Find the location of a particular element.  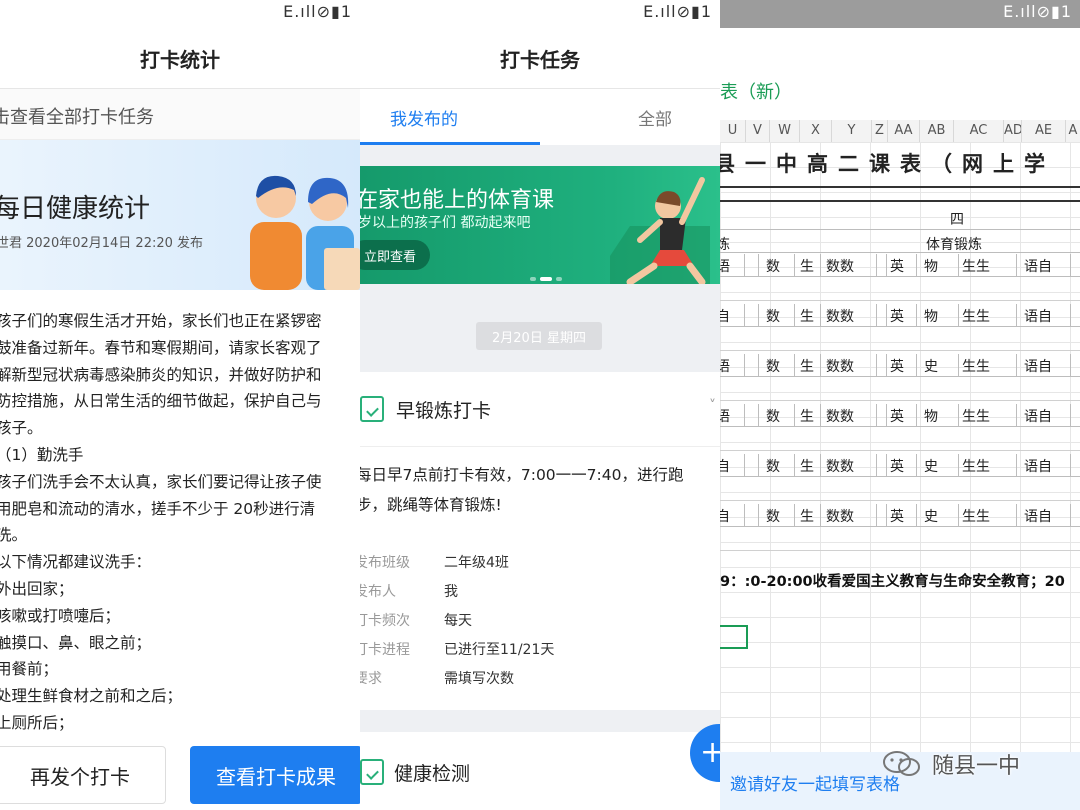

view-all-tasks-link: 击查看全部打卡任务 is located at coordinates (180, 114).